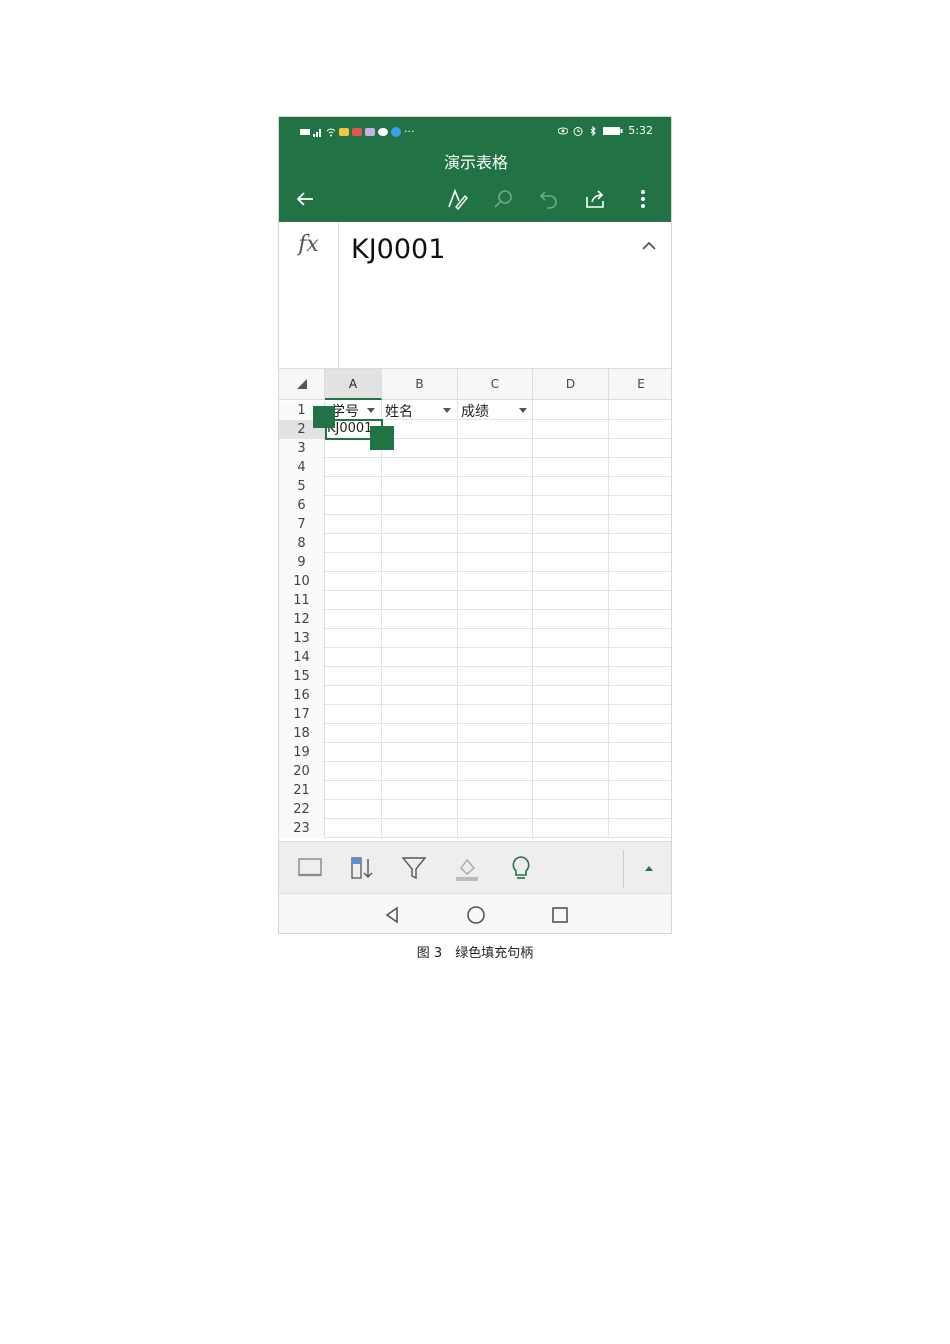 This screenshot has width=950, height=1344. I want to click on row-header: 22, so click(302, 809).